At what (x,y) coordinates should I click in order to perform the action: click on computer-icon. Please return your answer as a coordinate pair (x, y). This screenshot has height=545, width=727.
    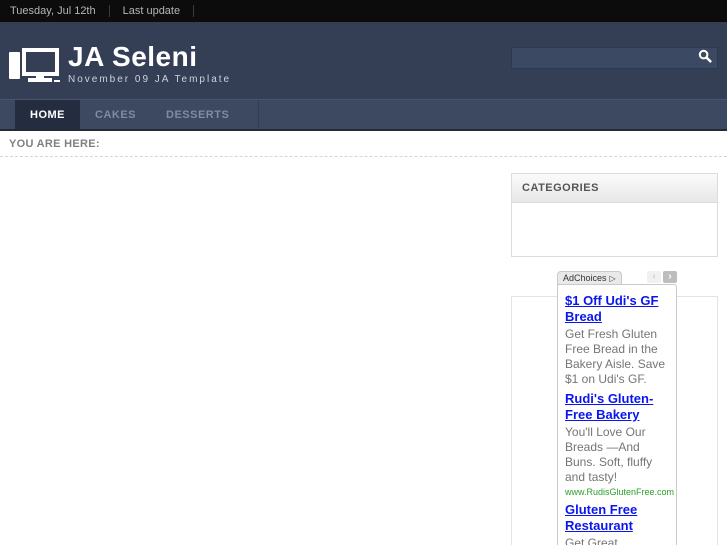
    Looking at the image, I should click on (38, 67).